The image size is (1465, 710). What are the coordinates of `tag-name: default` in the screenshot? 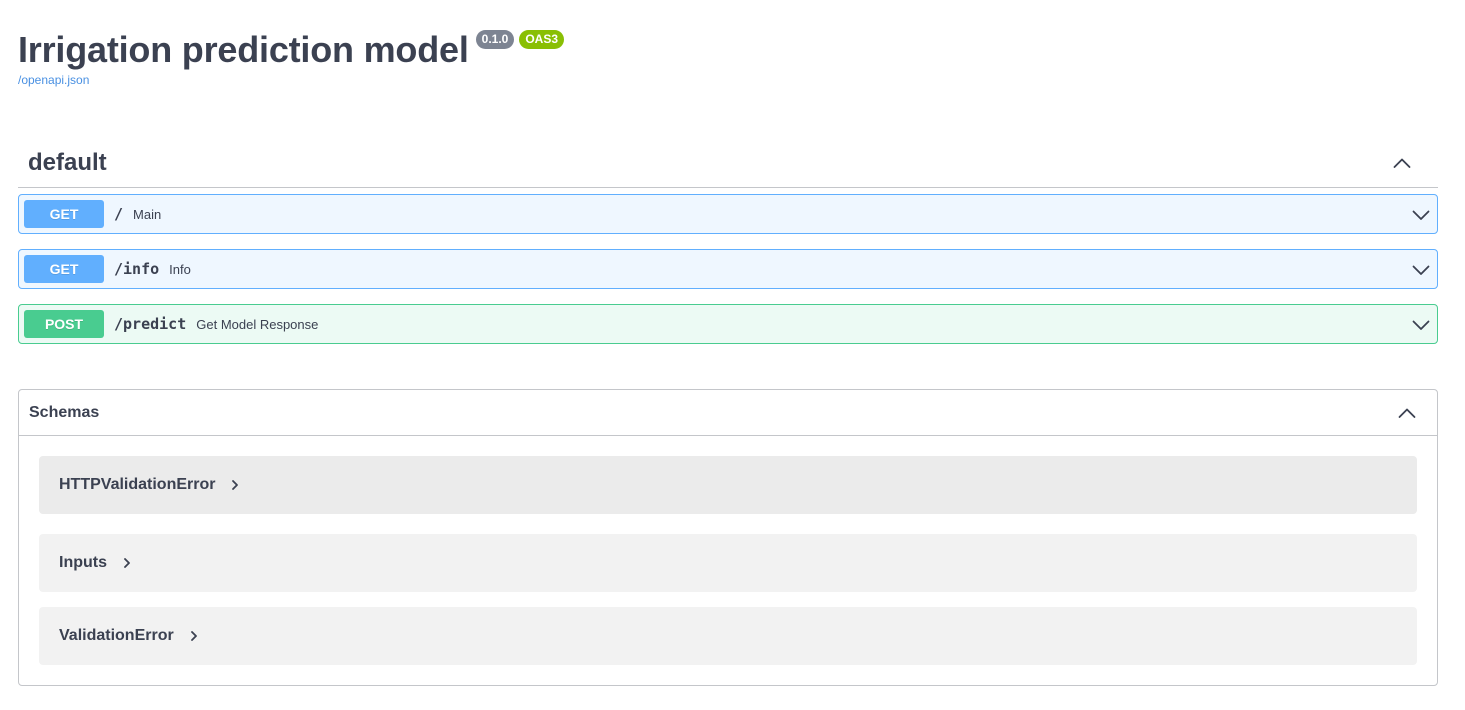 It's located at (67, 162).